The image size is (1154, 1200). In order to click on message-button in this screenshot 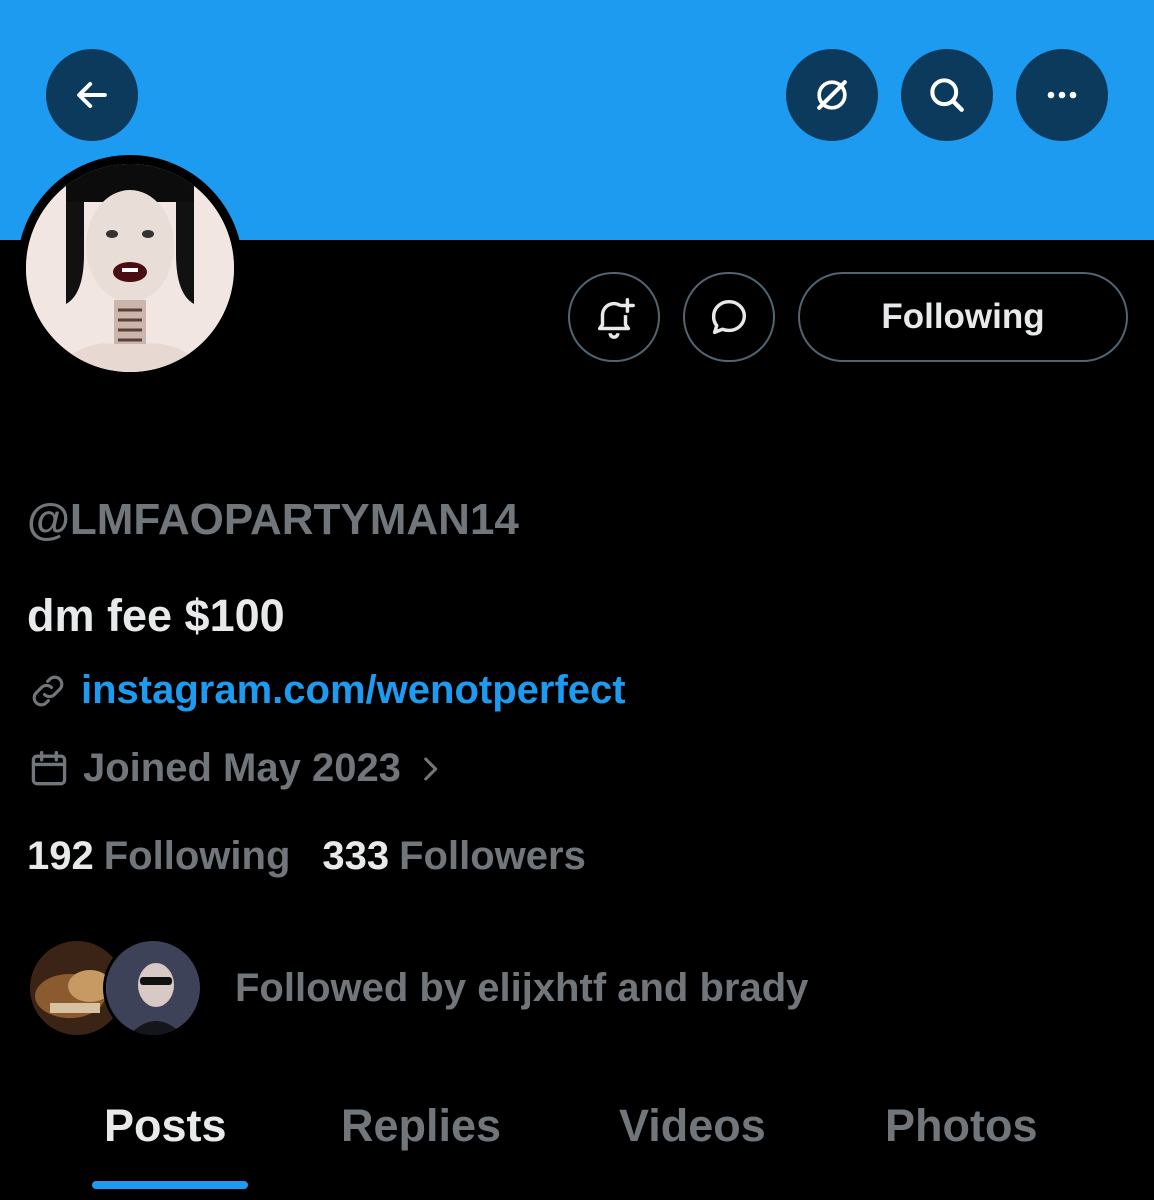, I will do `click(729, 317)`.